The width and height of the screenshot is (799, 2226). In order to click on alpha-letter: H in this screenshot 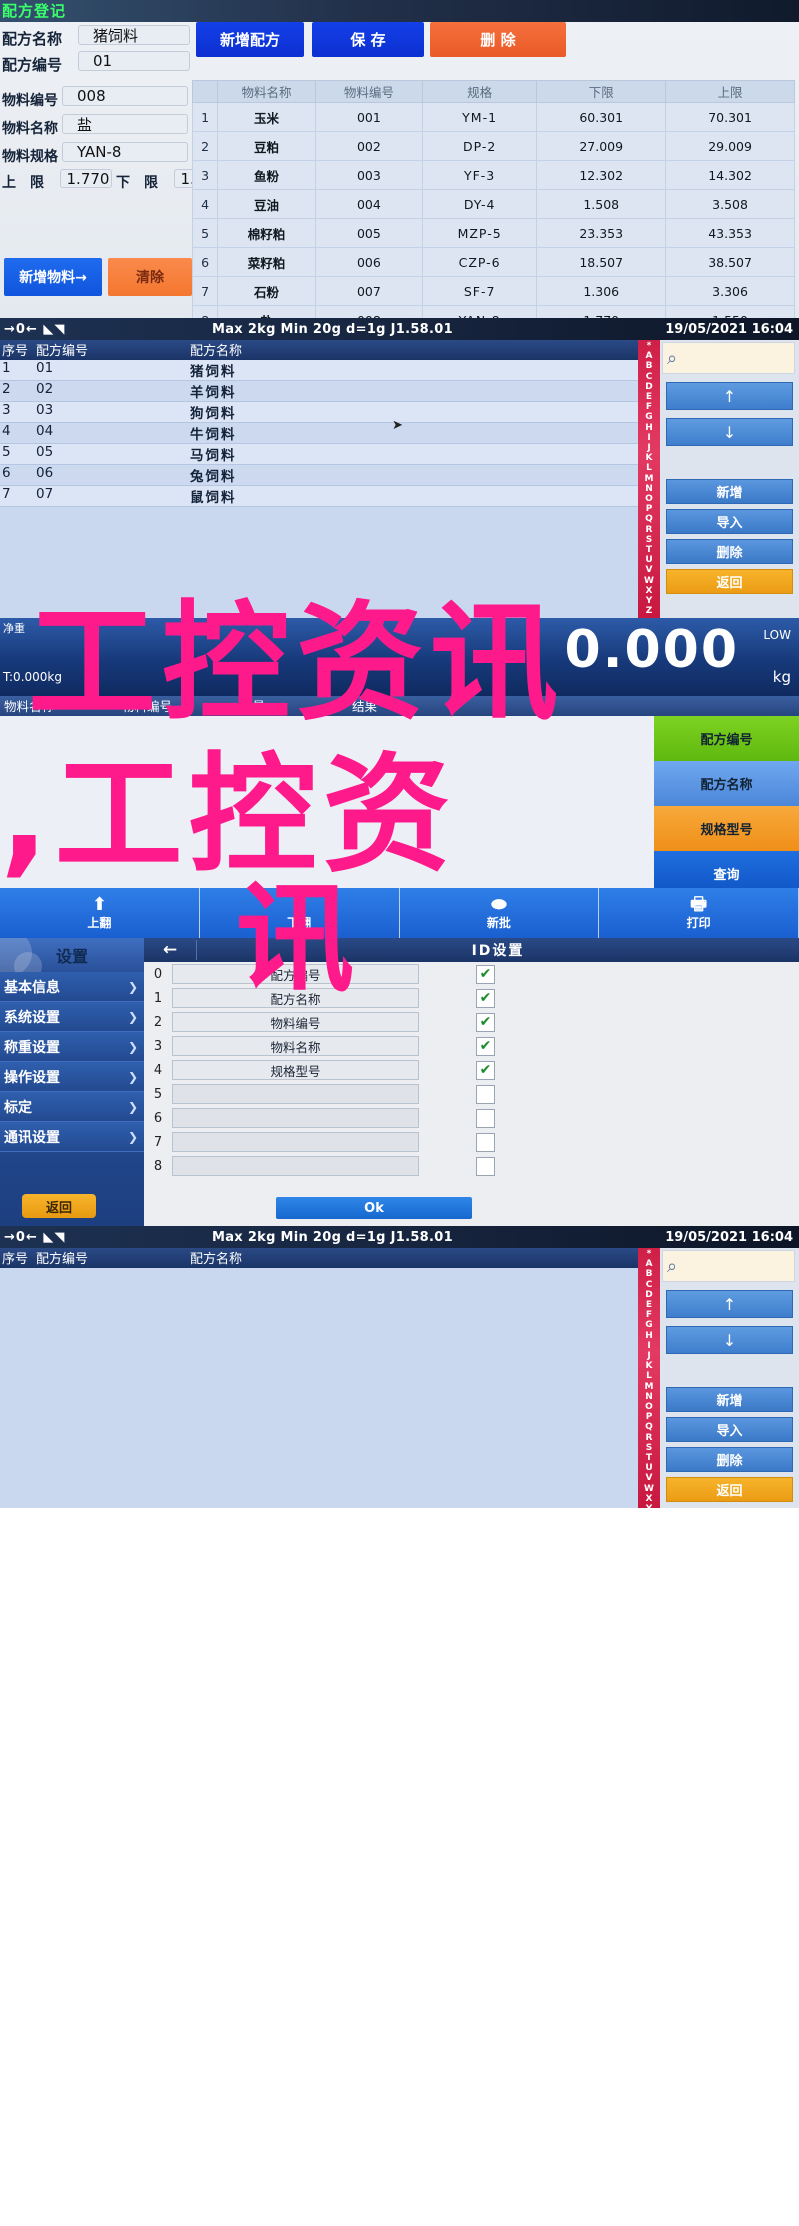, I will do `click(649, 428)`.